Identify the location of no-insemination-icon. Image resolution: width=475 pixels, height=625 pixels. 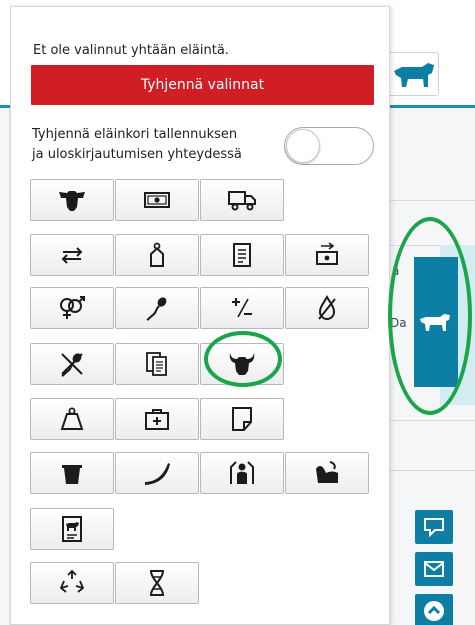
(72, 365).